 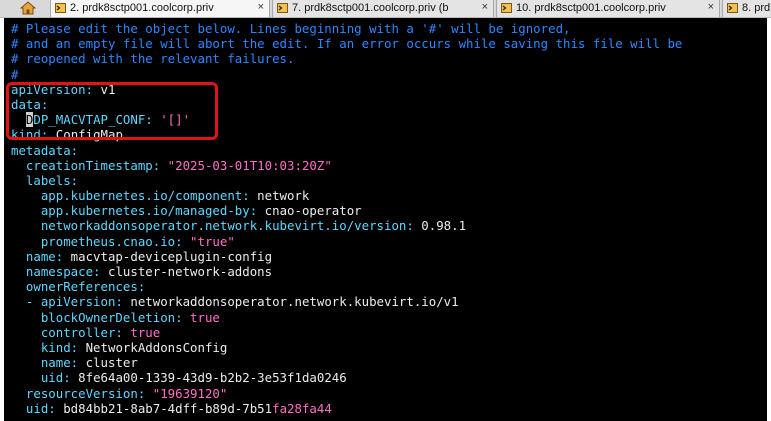 I want to click on terminal-text: prometheus.cnao.io:, so click(x=97, y=241).